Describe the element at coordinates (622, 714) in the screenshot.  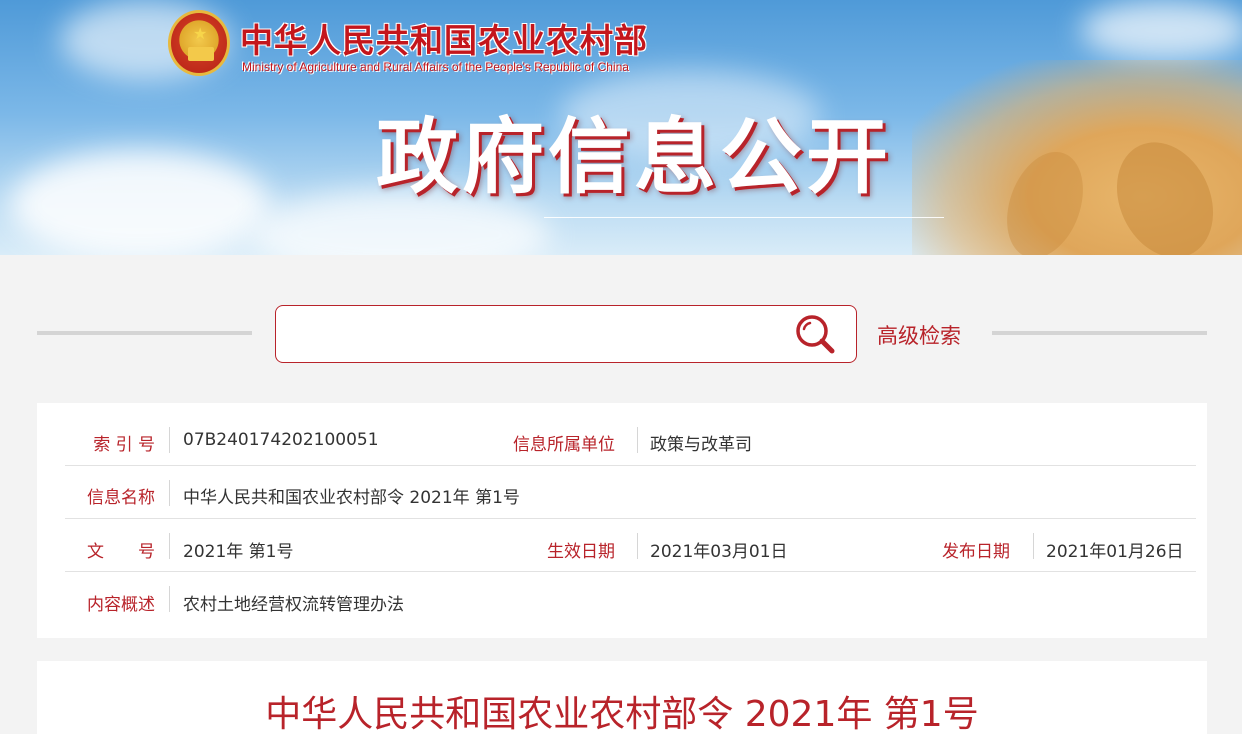
I see `document-title: 中华人民共和国农业农村部令 2021年 第1号` at that location.